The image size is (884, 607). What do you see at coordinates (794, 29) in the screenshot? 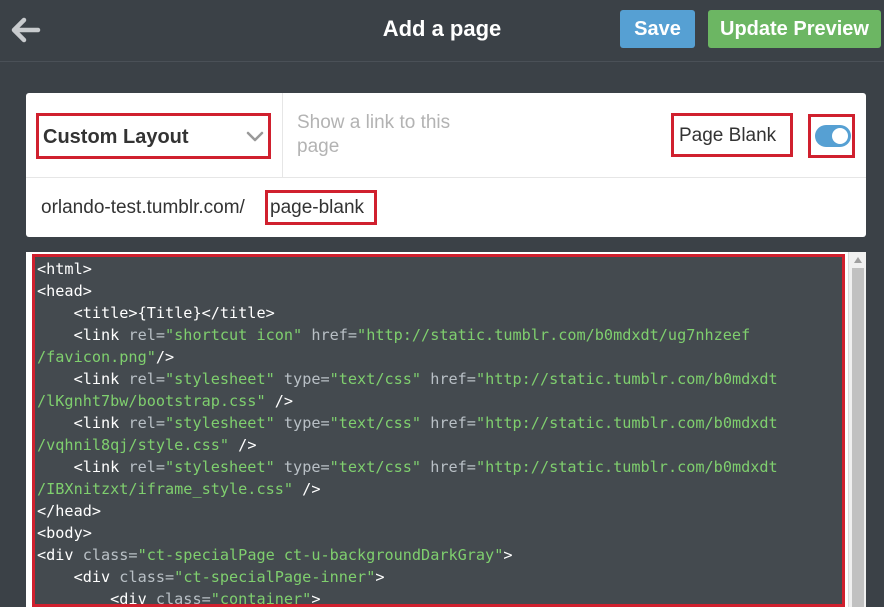
I see `update-preview-button: Update Preview` at bounding box center [794, 29].